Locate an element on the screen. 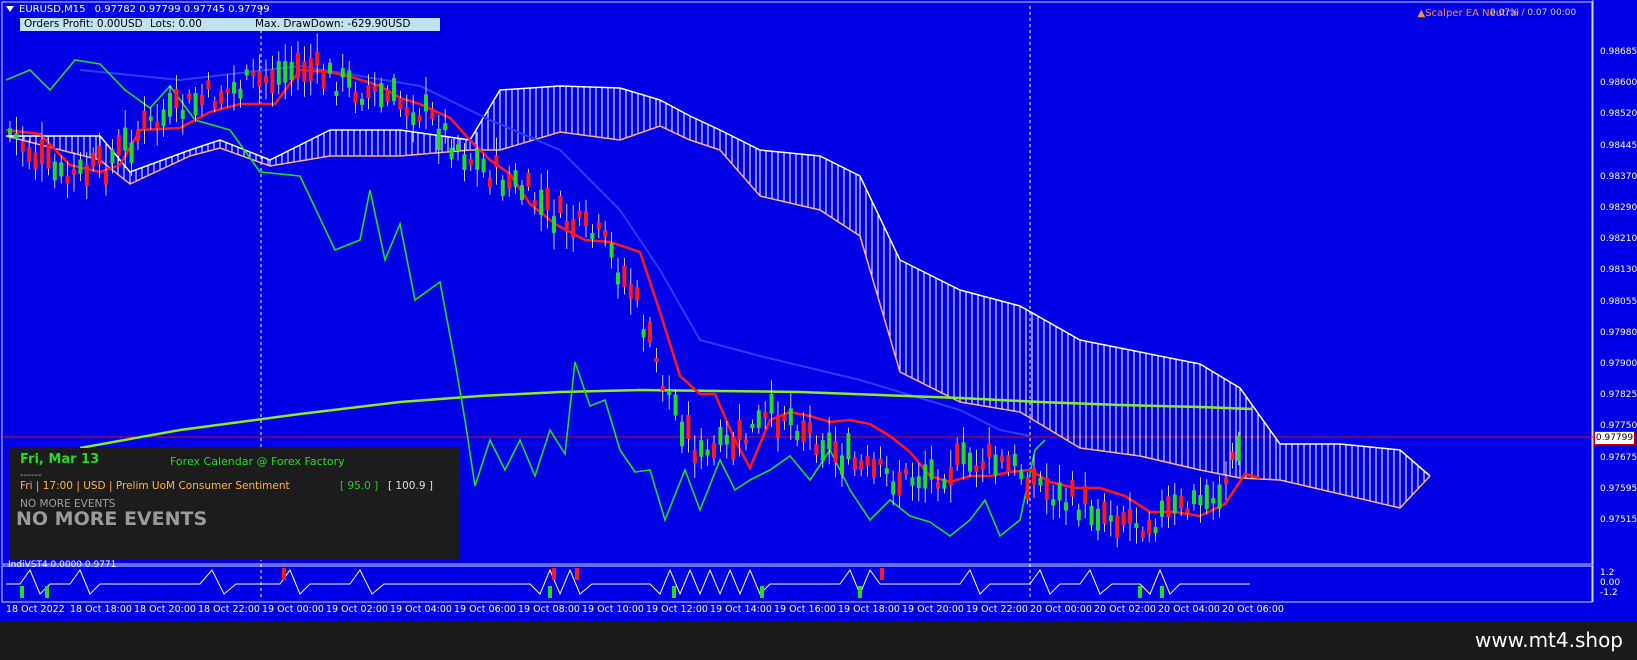  ohlc-values: 0.97782 0.97799 0.97745 0.97799 is located at coordinates (182, 9).